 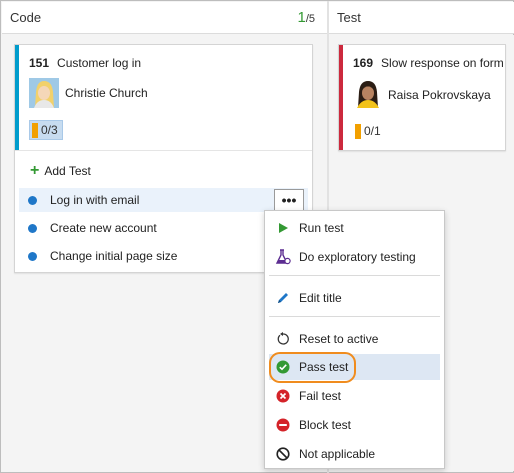 I want to click on menu-item-run-test: Run test, so click(x=354, y=228).